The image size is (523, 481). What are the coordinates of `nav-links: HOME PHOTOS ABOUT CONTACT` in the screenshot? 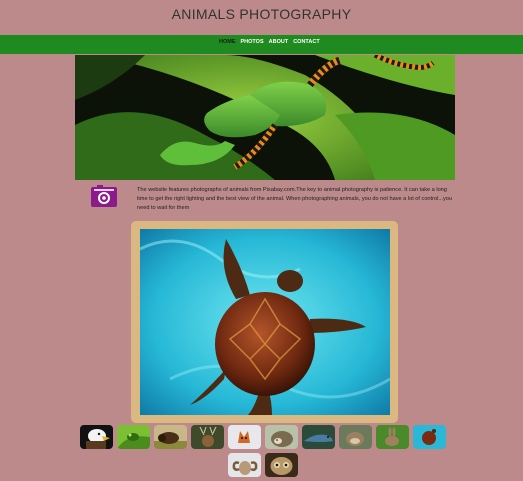 It's located at (269, 42).